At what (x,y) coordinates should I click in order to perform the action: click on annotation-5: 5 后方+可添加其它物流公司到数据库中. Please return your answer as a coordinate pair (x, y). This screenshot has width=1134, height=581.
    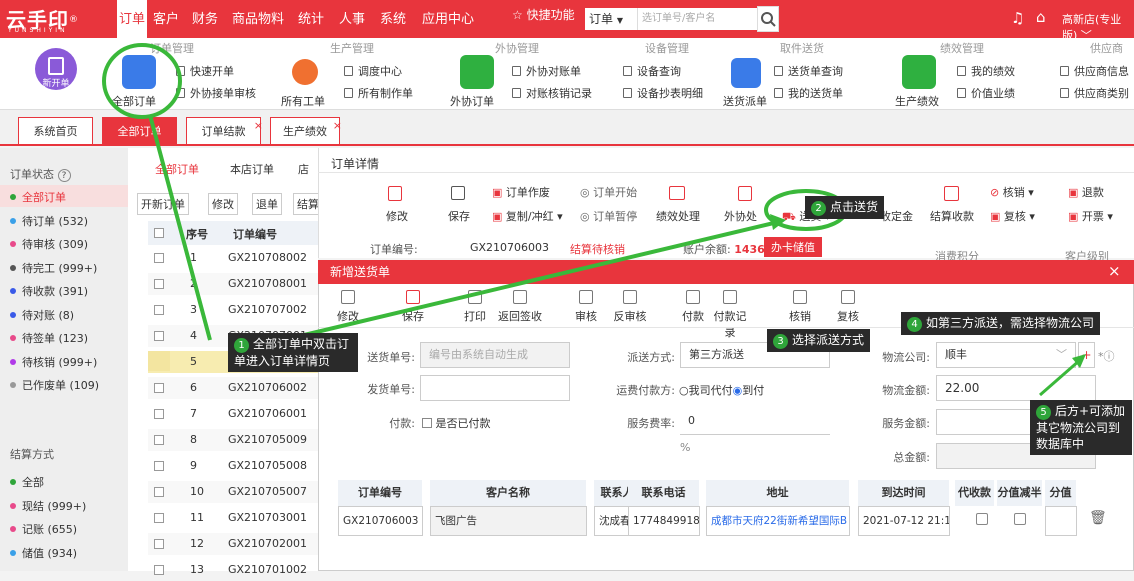
    Looking at the image, I should click on (1081, 427).